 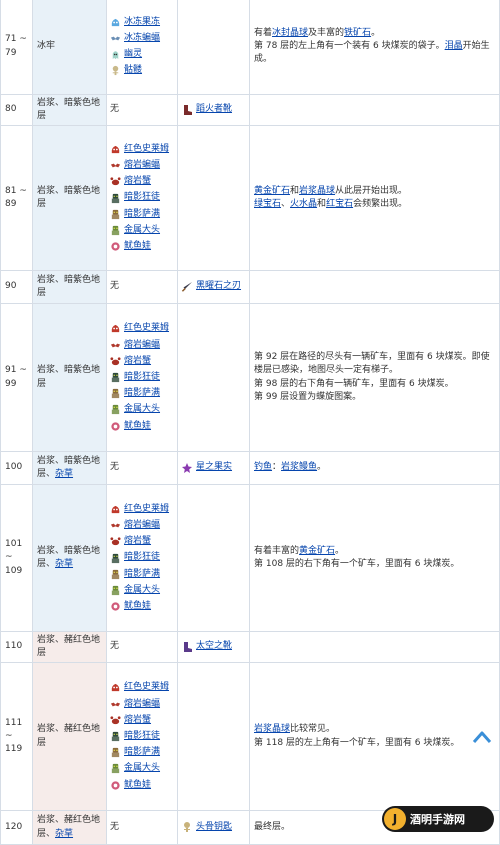 I want to click on item-entry: 黑曜石之刃, so click(x=213, y=286).